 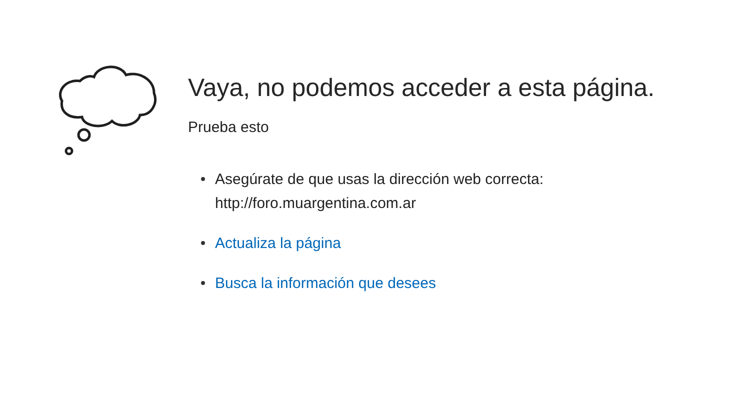 I want to click on suggestion-link: Busca la información que desees, so click(x=325, y=284).